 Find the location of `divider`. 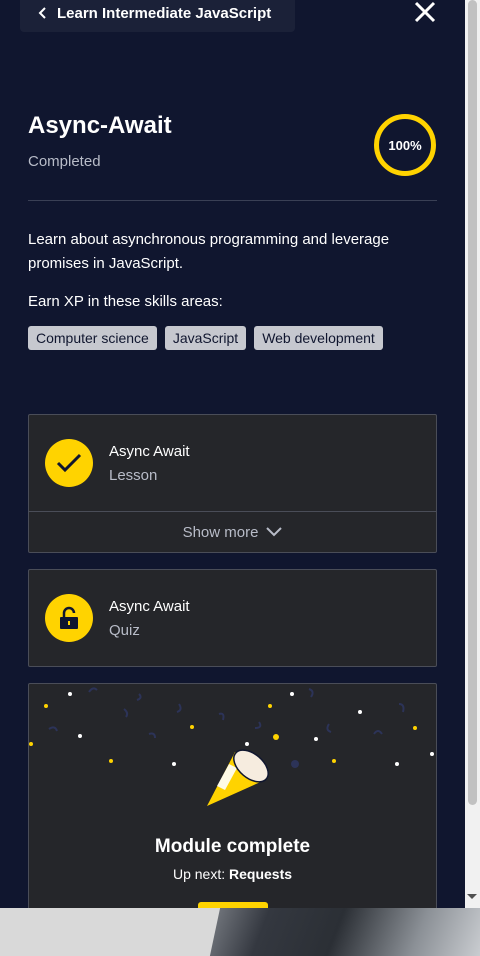

divider is located at coordinates (232, 200).